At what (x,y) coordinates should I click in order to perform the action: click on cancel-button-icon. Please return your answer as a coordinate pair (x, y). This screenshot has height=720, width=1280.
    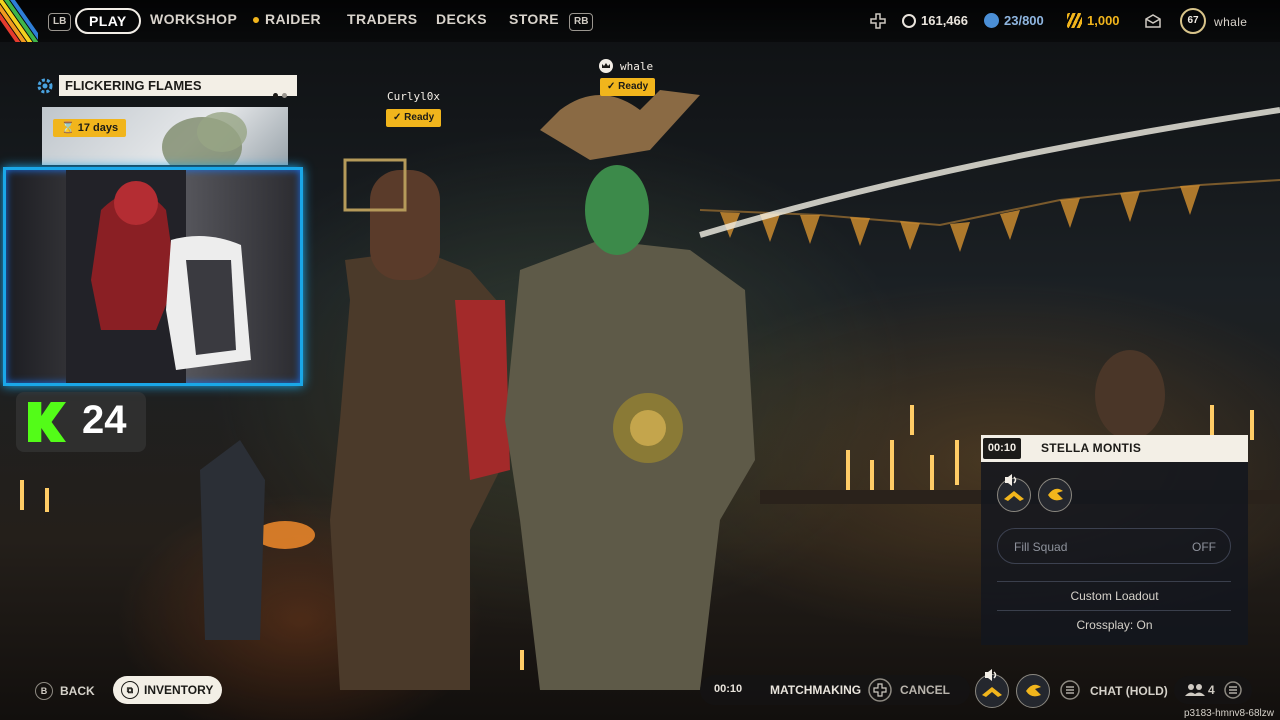
    Looking at the image, I should click on (880, 690).